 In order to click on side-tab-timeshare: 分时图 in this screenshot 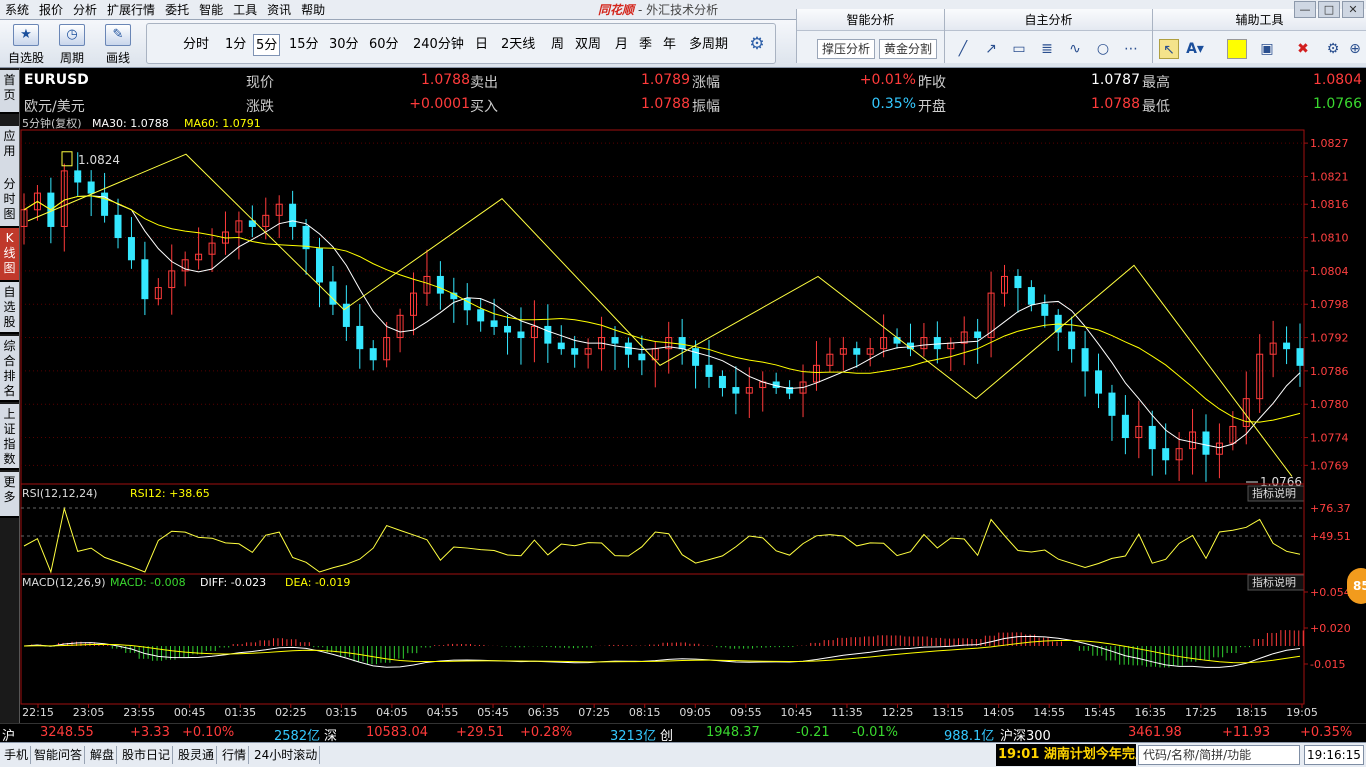, I will do `click(9, 201)`.